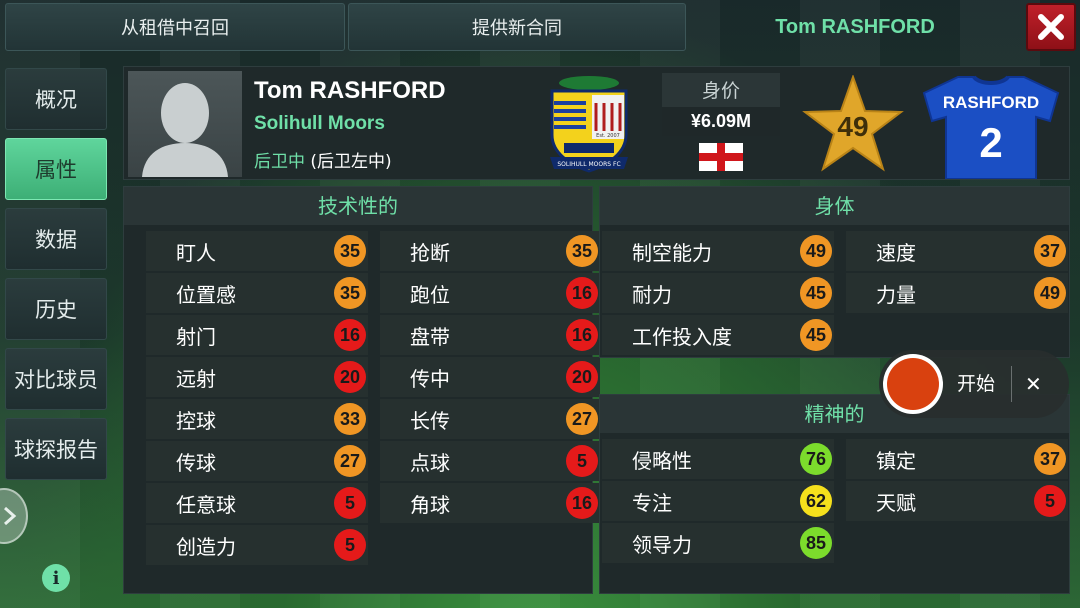 The image size is (1080, 608). What do you see at coordinates (206, 546) in the screenshot?
I see `attribute-label: 创造力` at bounding box center [206, 546].